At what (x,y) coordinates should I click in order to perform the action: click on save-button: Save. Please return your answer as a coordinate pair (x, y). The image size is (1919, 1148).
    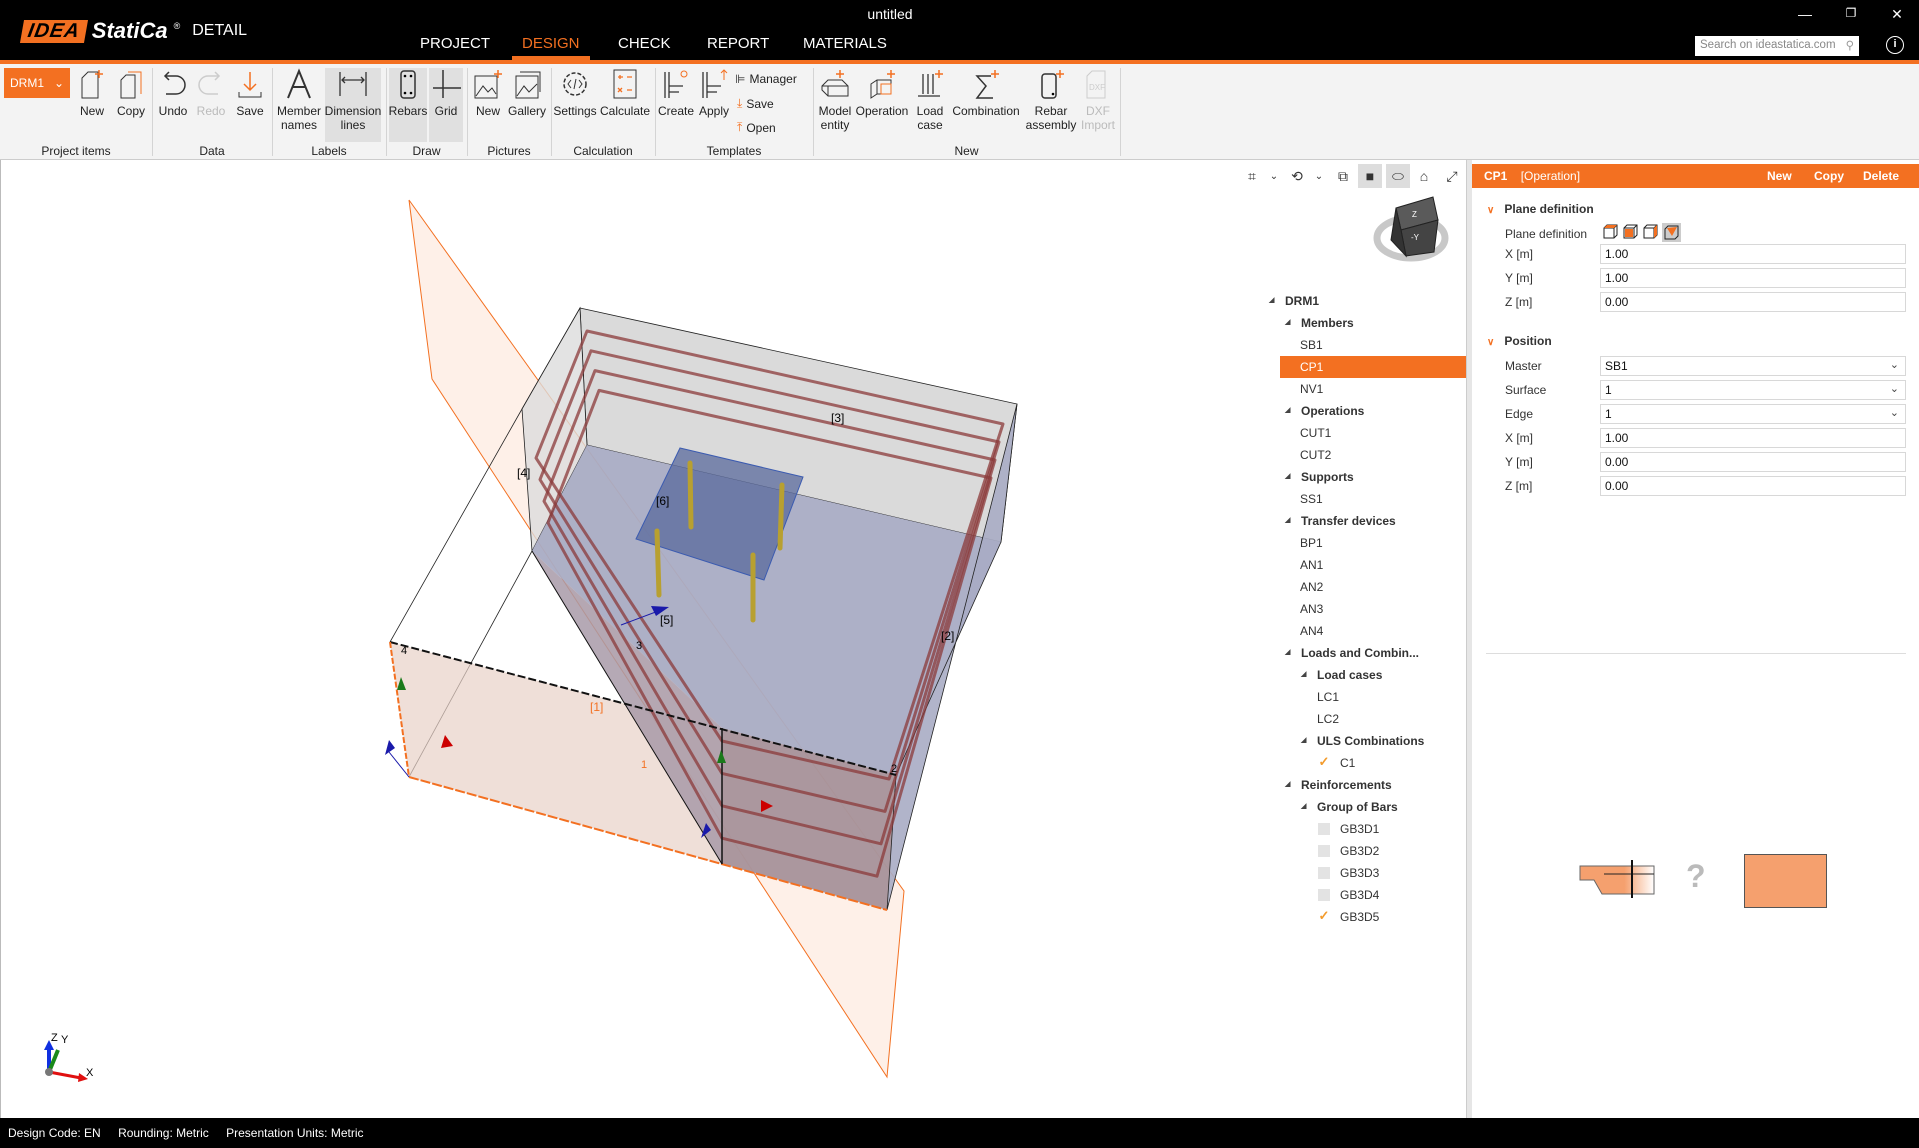
    Looking at the image, I should click on (250, 105).